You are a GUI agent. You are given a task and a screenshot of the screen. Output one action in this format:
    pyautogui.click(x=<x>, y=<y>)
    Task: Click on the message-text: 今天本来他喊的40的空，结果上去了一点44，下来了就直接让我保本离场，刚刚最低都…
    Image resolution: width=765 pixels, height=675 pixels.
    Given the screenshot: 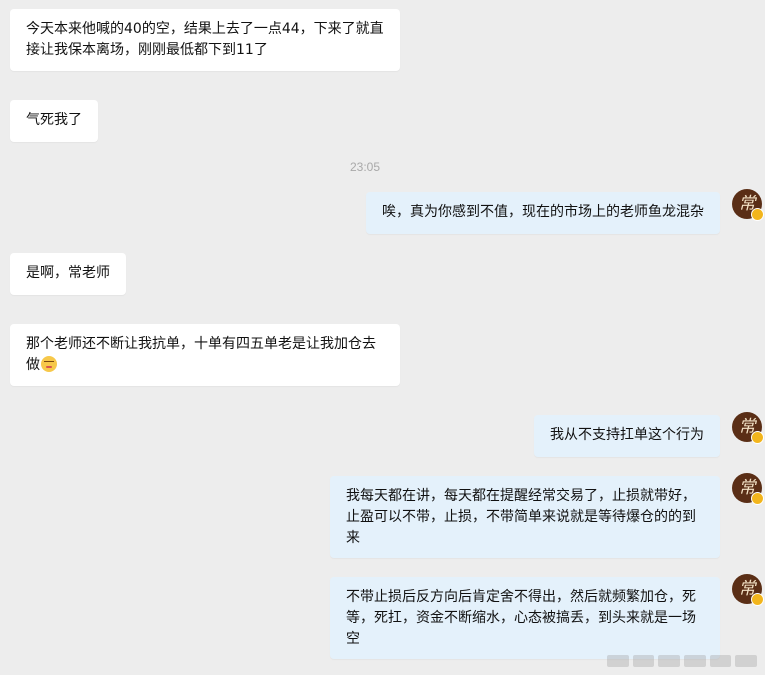 What is the action you would take?
    pyautogui.click(x=205, y=39)
    